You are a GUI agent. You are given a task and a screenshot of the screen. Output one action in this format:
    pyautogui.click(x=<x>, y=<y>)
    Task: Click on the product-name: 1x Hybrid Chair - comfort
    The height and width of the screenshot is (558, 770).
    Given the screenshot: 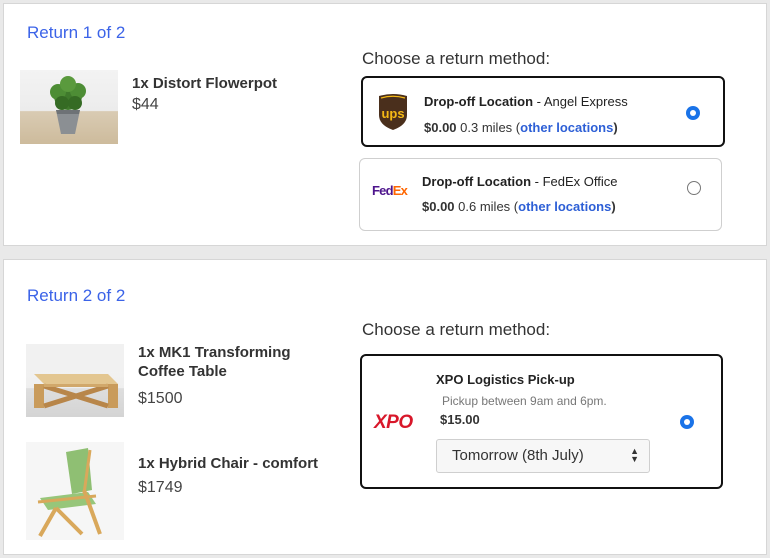 What is the action you would take?
    pyautogui.click(x=228, y=463)
    